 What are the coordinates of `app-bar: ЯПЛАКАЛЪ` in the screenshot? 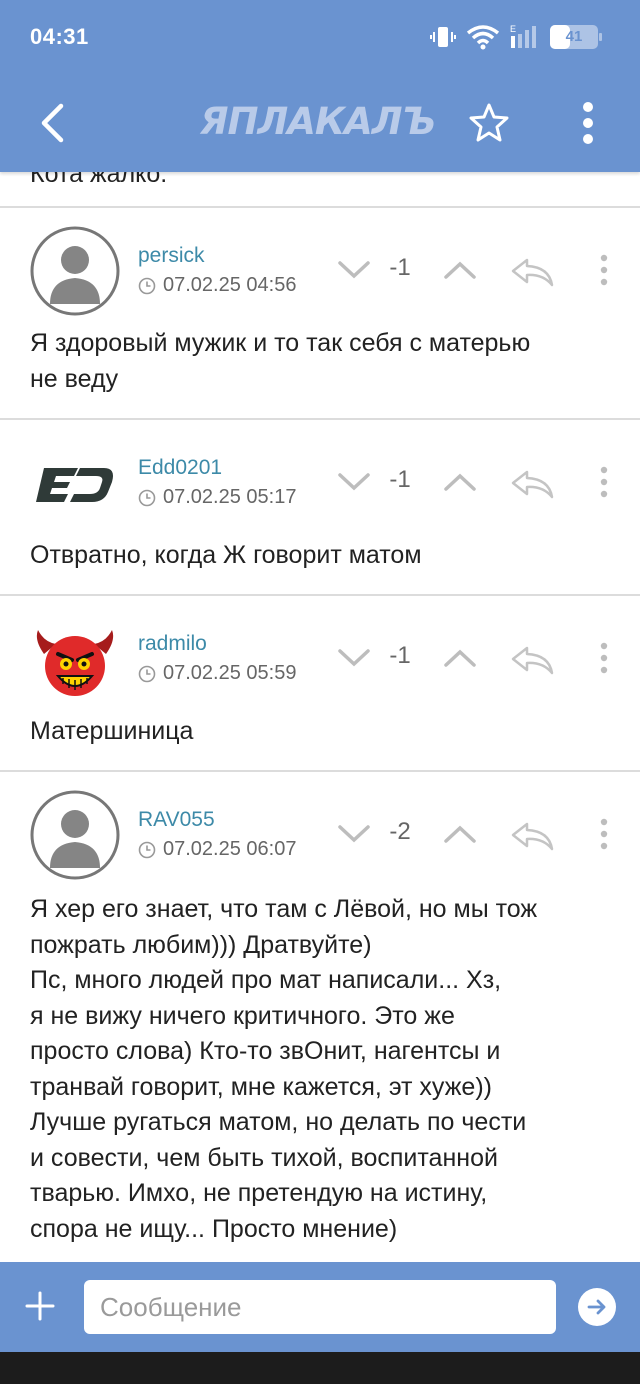 It's located at (320, 124).